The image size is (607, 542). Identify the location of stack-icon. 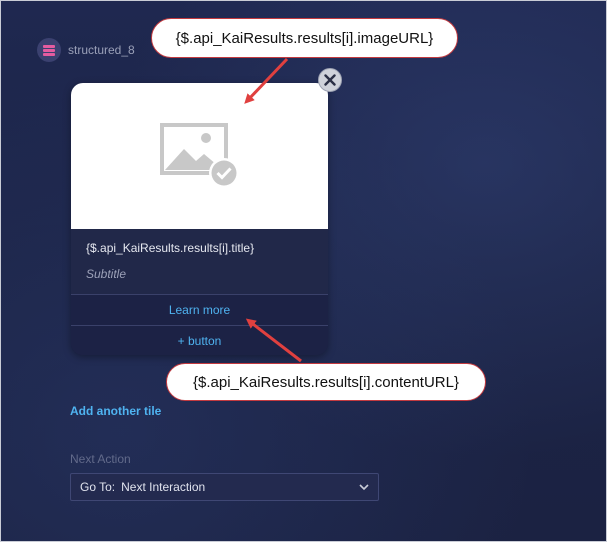
(49, 50).